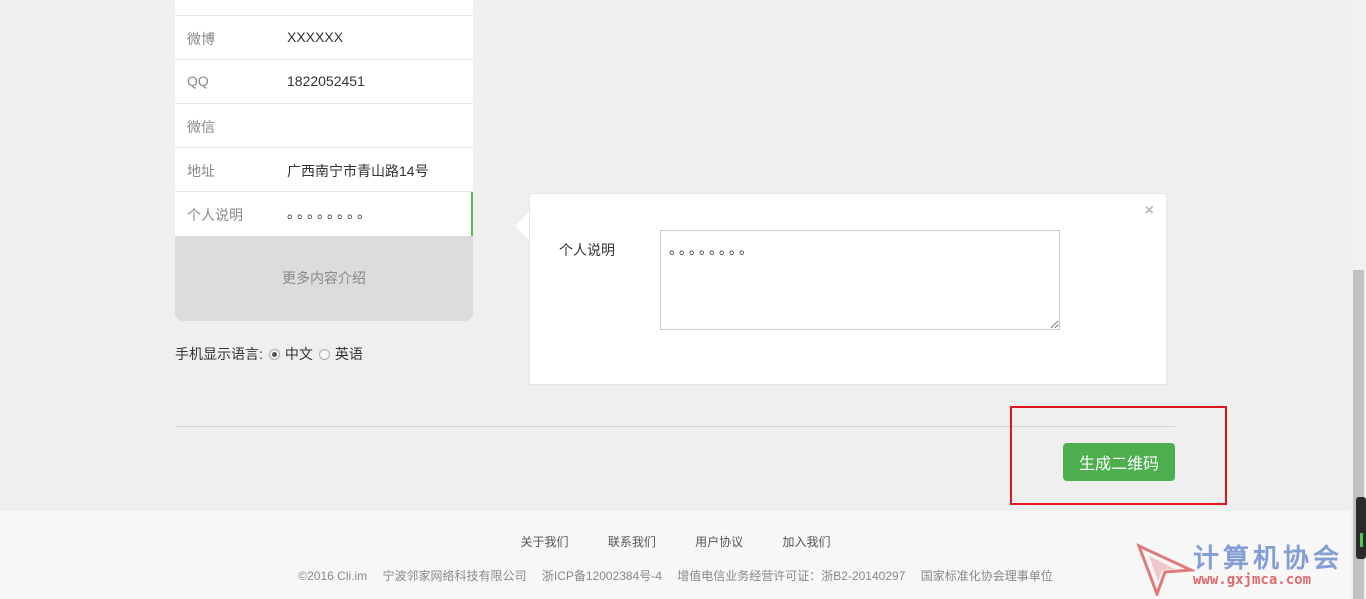 This screenshot has width=1366, height=599. I want to click on language-selector: 手机显示语言: 中文 英语, so click(269, 354).